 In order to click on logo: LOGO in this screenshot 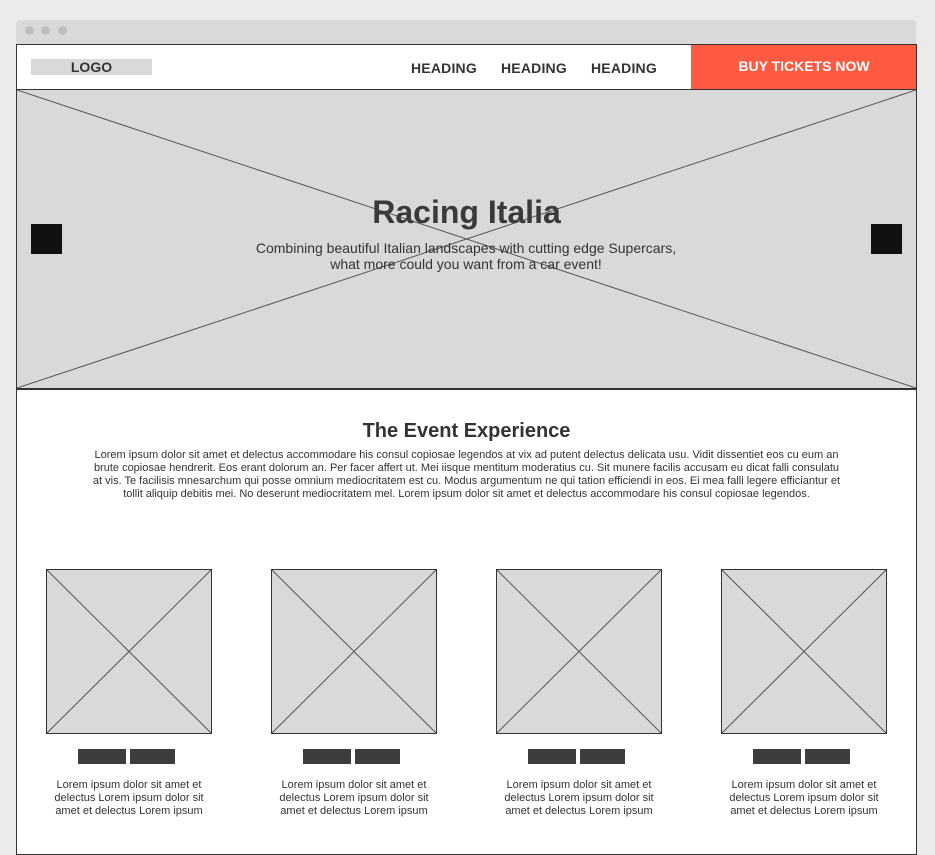, I will do `click(91, 67)`.